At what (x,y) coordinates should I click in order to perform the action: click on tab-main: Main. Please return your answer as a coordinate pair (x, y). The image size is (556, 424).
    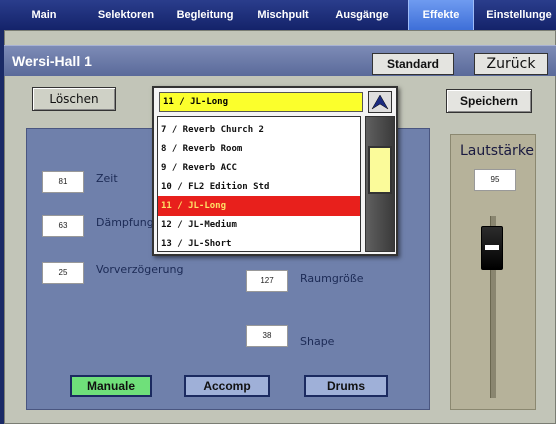
    Looking at the image, I should click on (44, 15).